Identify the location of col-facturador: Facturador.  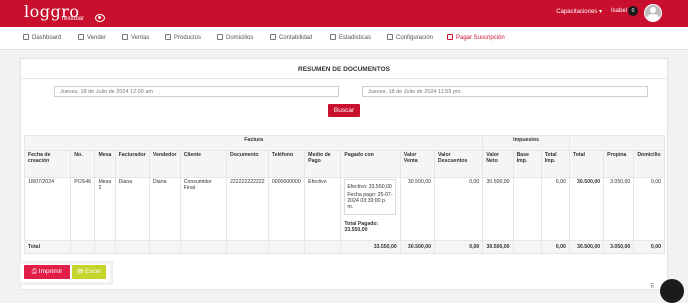
(132, 164).